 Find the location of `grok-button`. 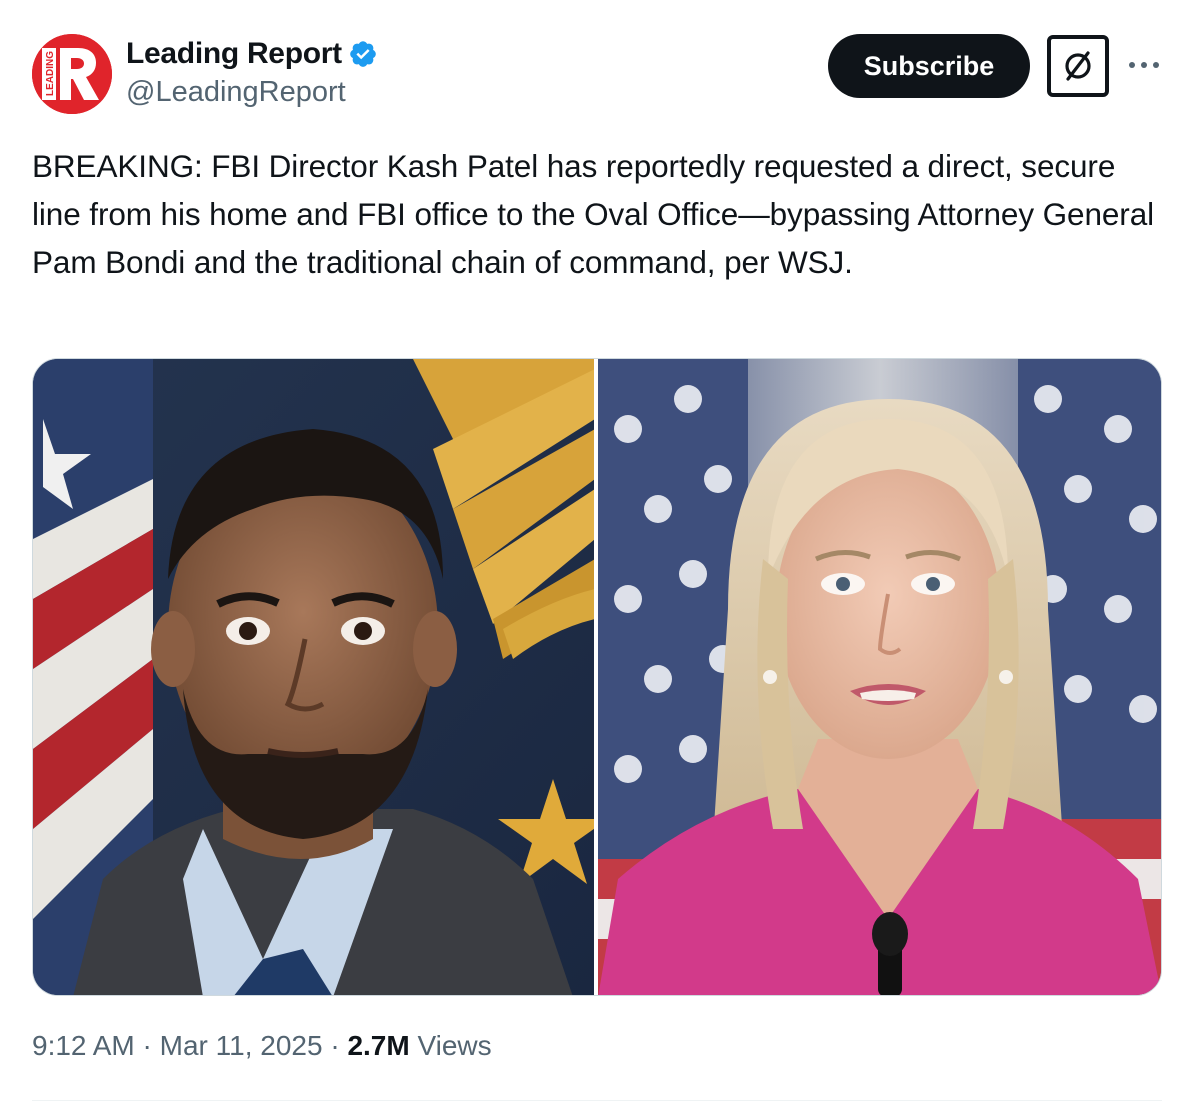

grok-button is located at coordinates (1078, 66).